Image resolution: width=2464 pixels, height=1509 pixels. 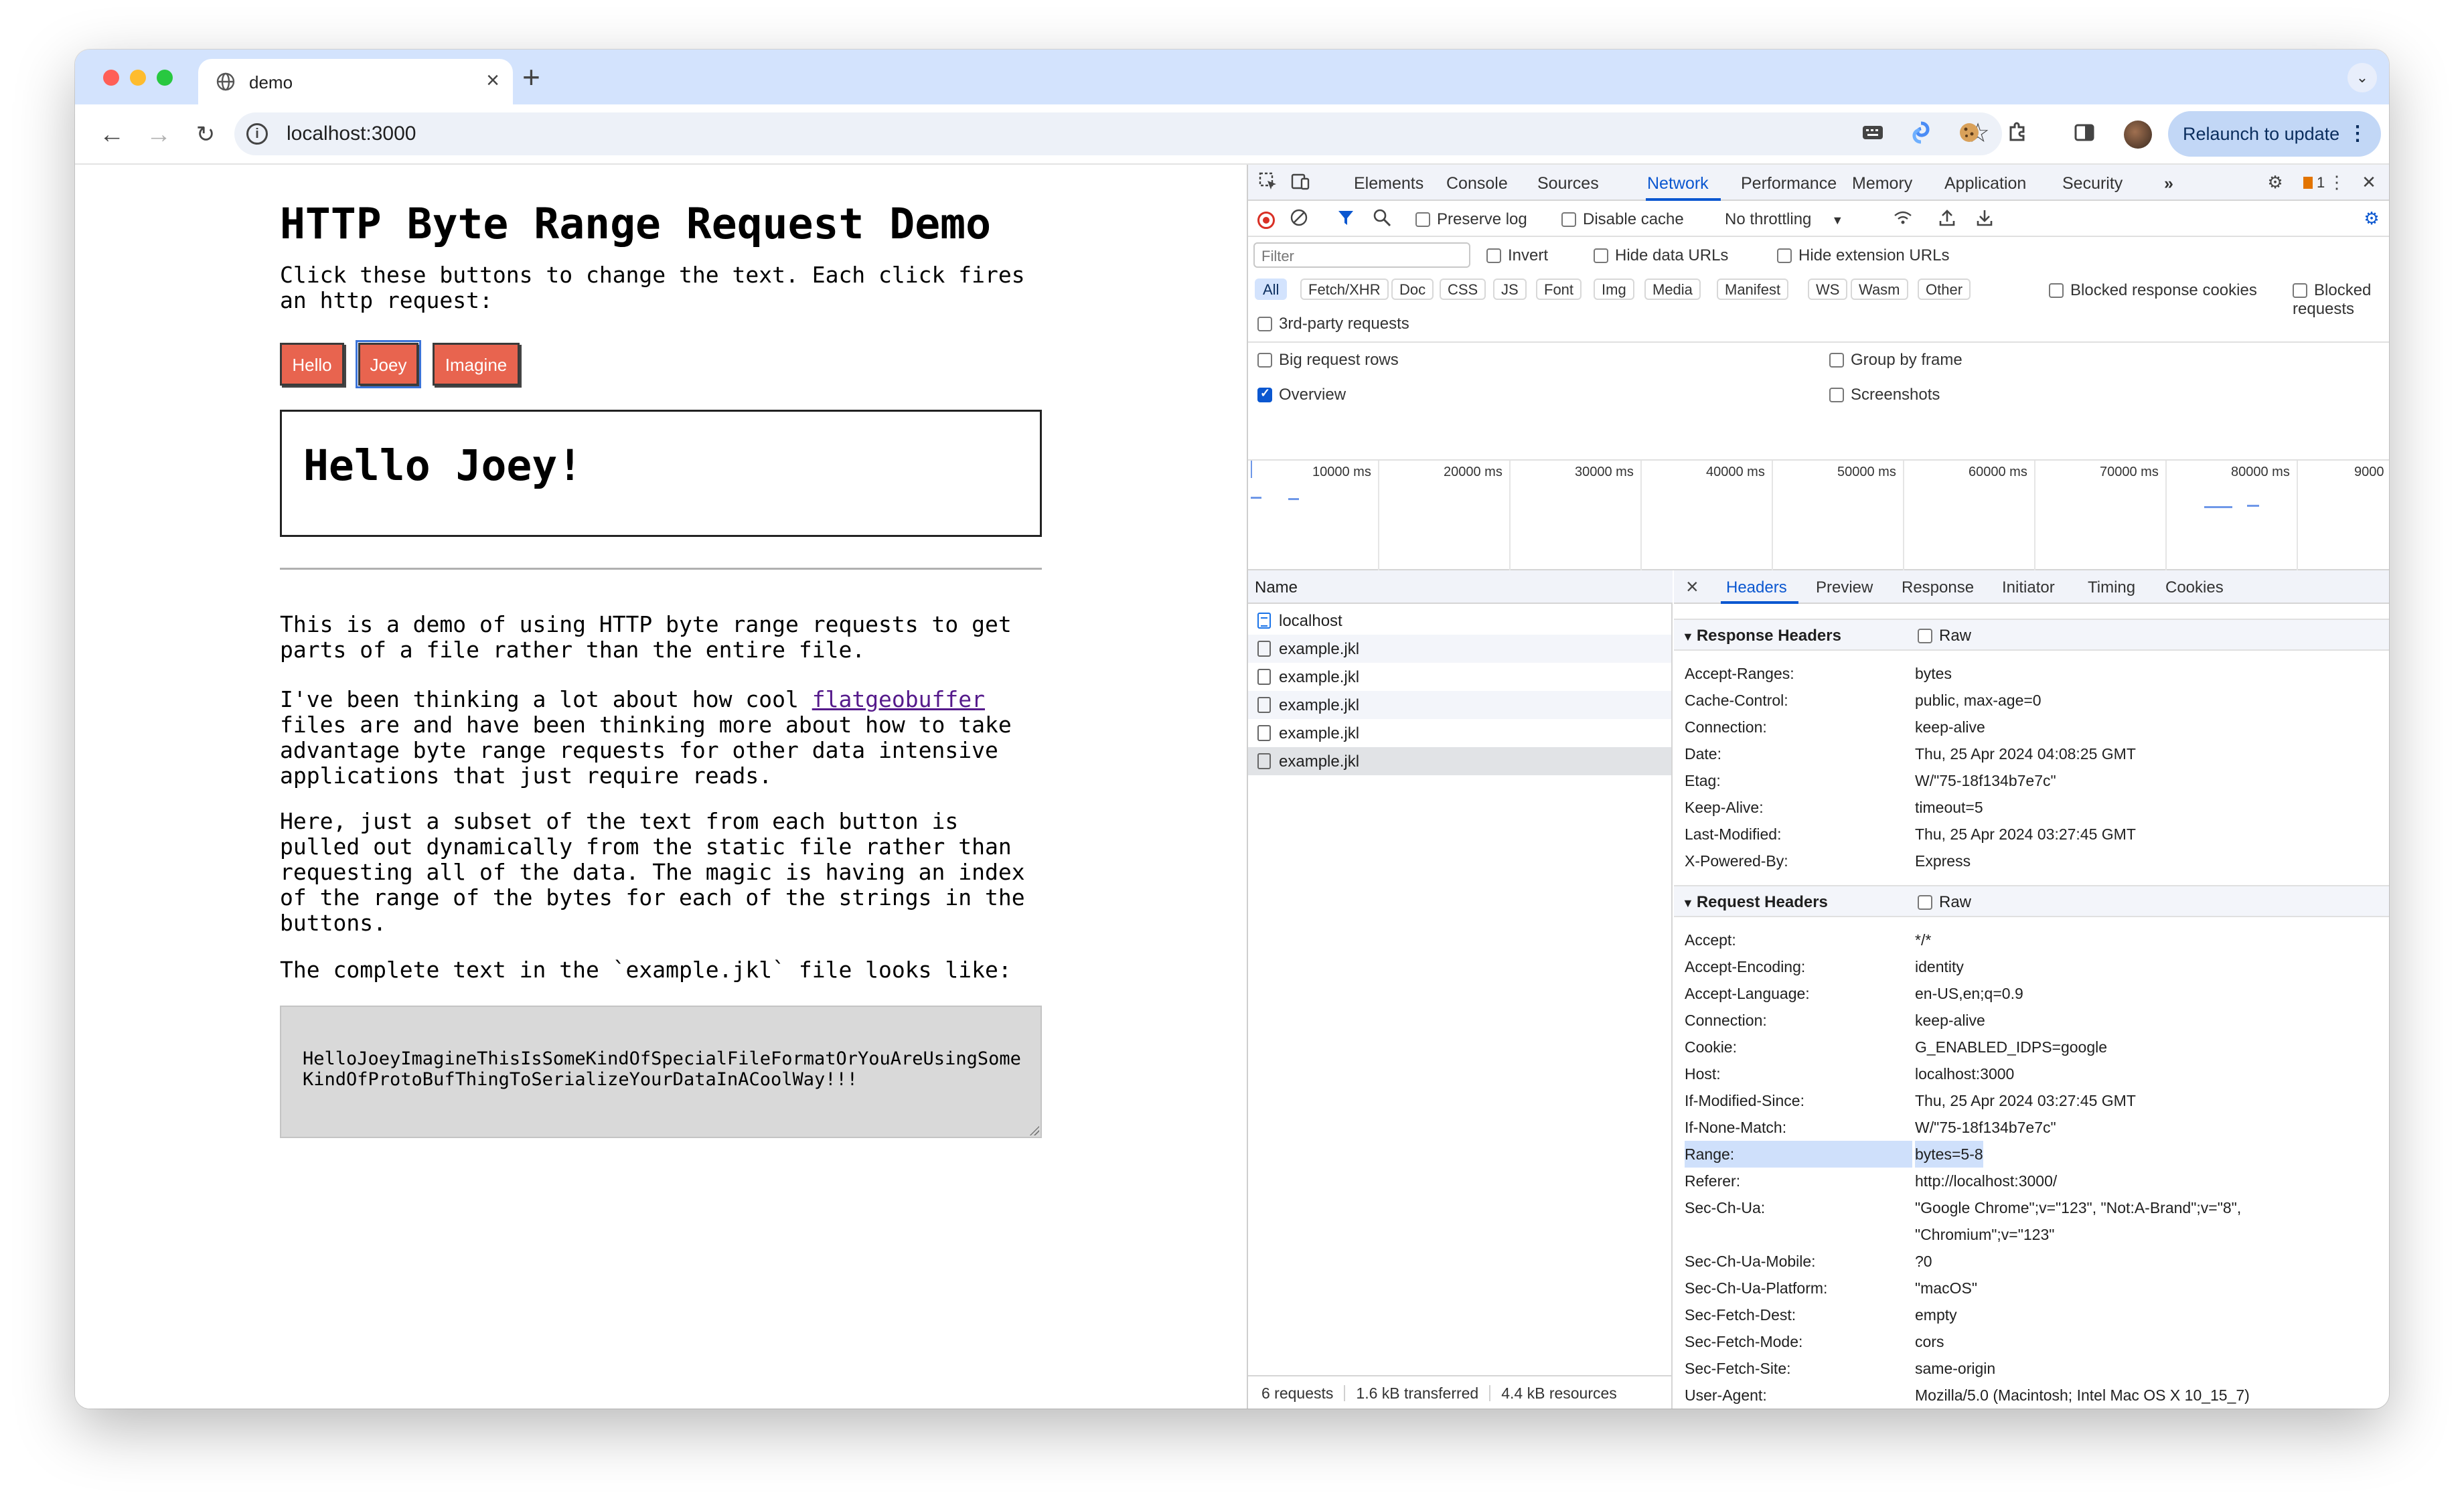 I want to click on device-toolbar-icon, so click(x=1300, y=182).